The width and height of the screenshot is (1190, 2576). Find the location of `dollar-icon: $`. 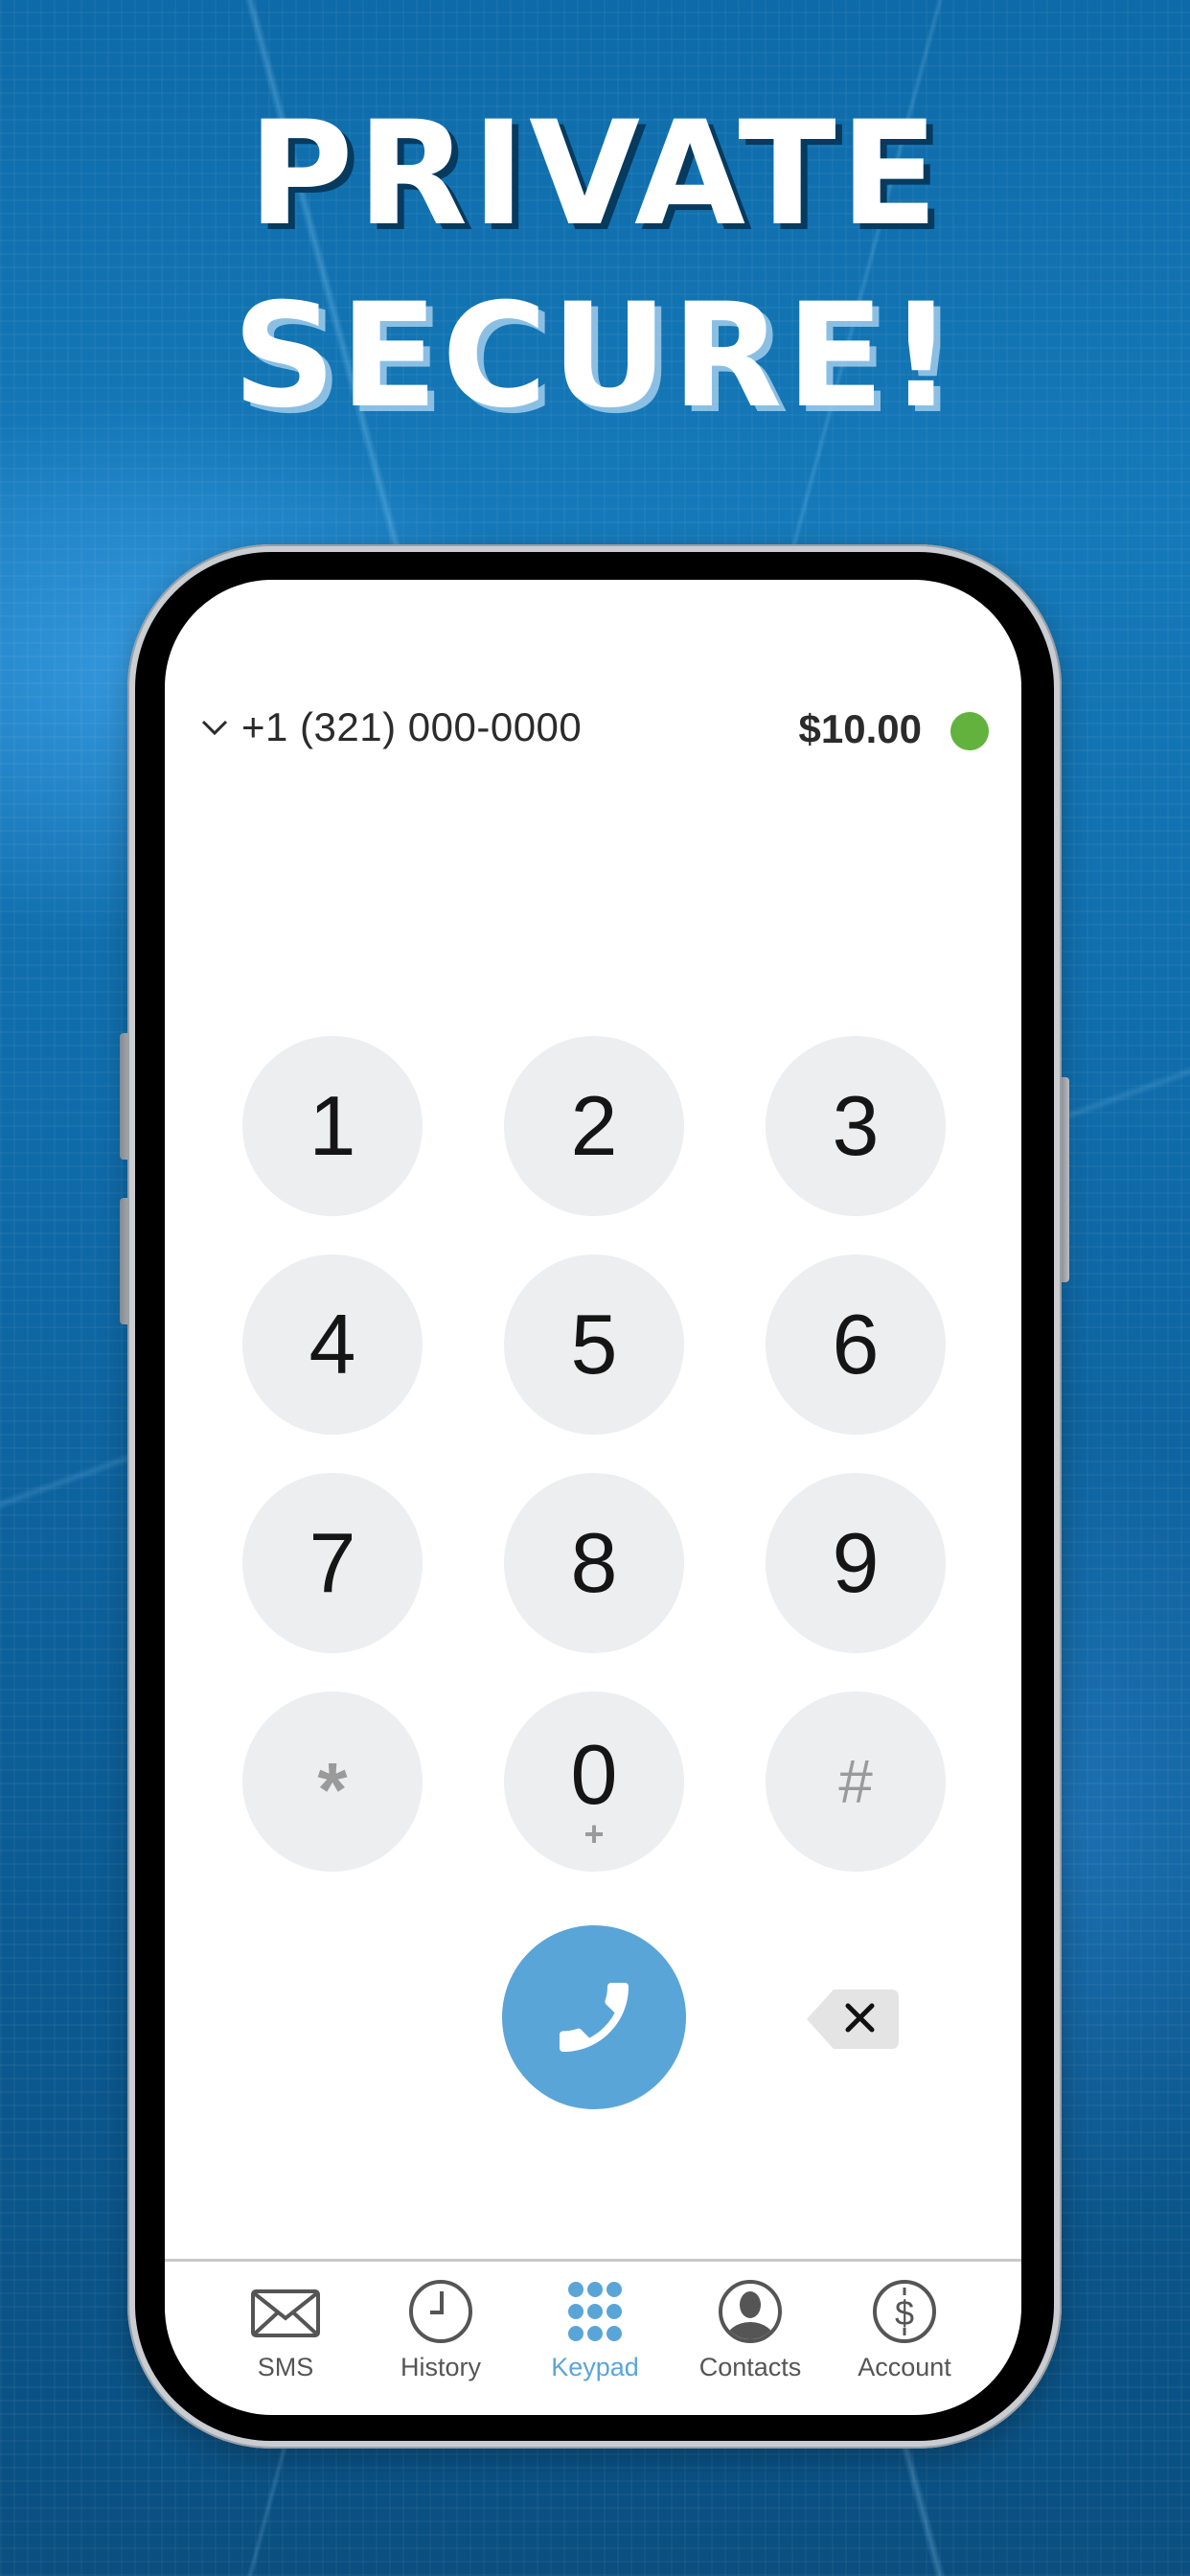

dollar-icon: $ is located at coordinates (905, 2311).